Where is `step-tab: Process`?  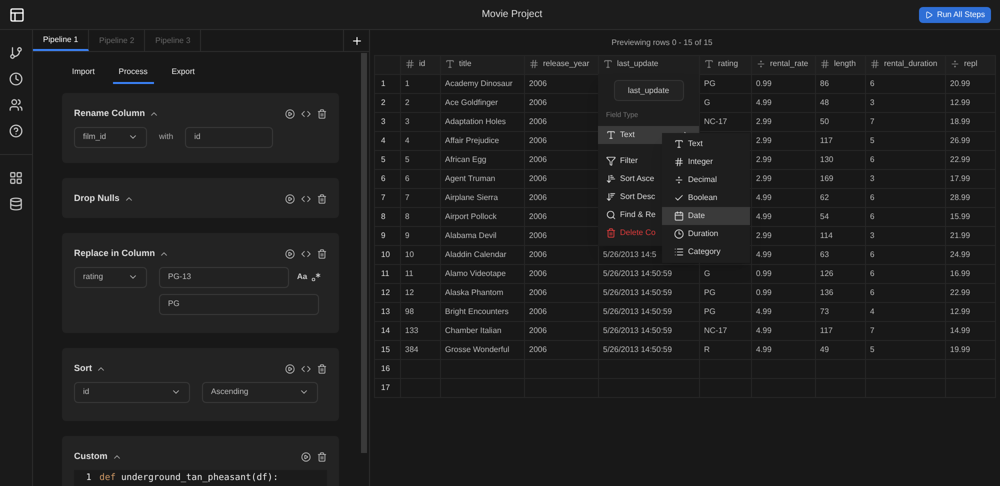
step-tab: Process is located at coordinates (133, 73).